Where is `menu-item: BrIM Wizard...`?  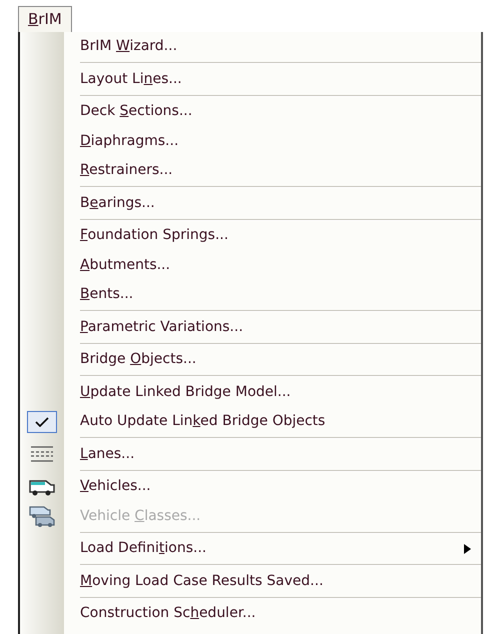 menu-item: BrIM Wizard... is located at coordinates (272, 47).